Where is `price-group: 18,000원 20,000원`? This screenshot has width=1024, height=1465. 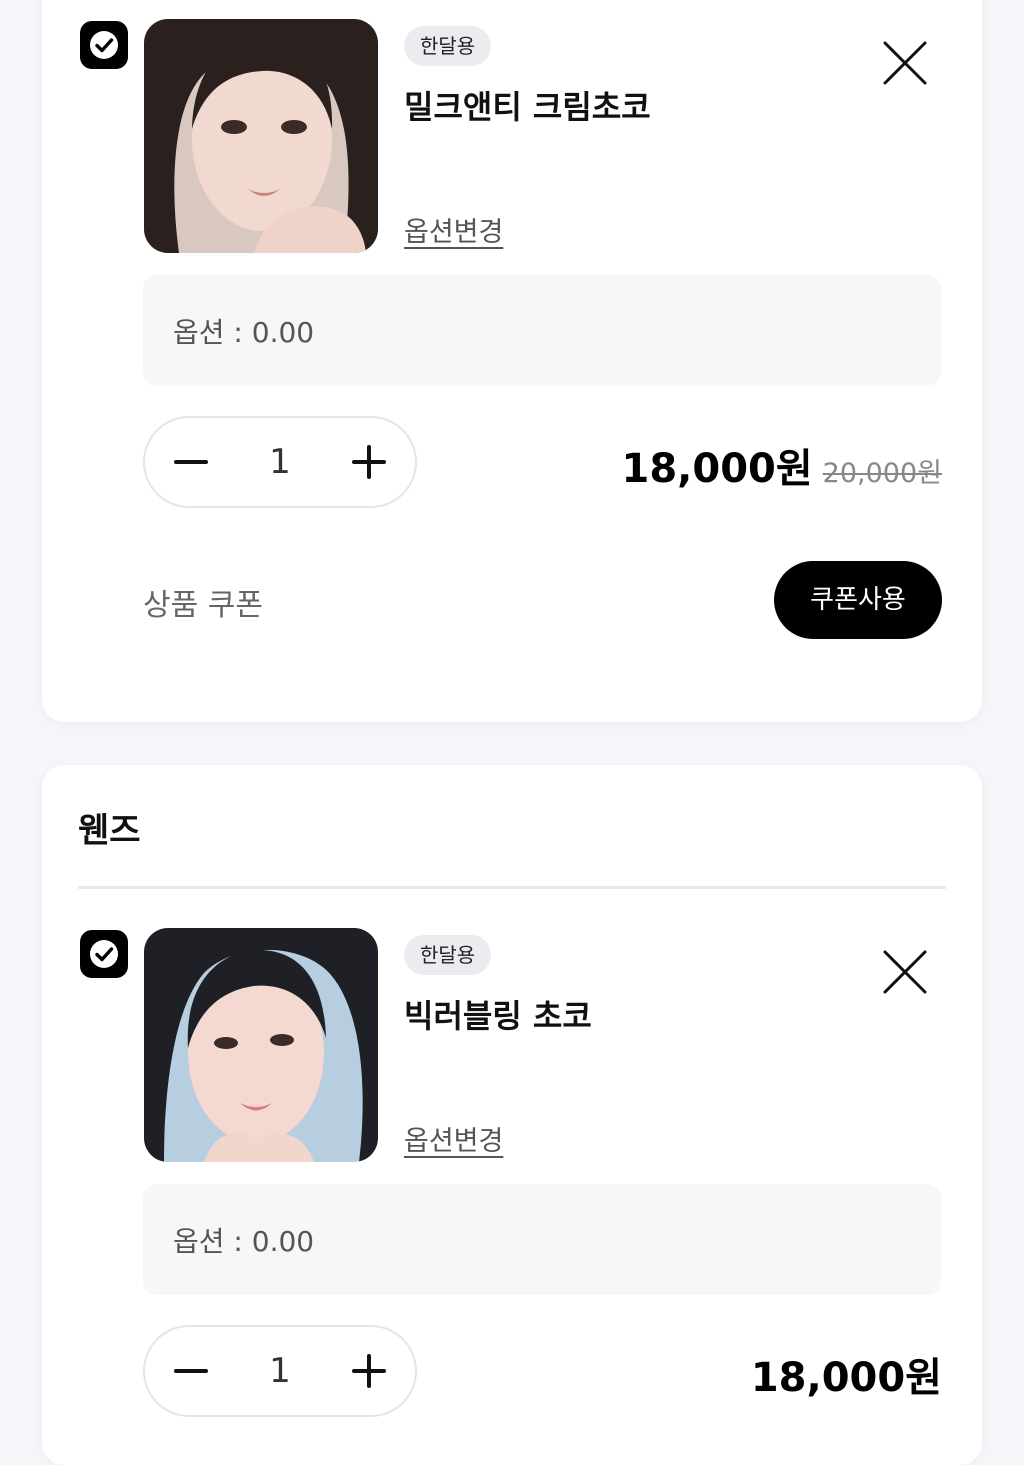
price-group: 18,000원 20,000원 is located at coordinates (782, 465).